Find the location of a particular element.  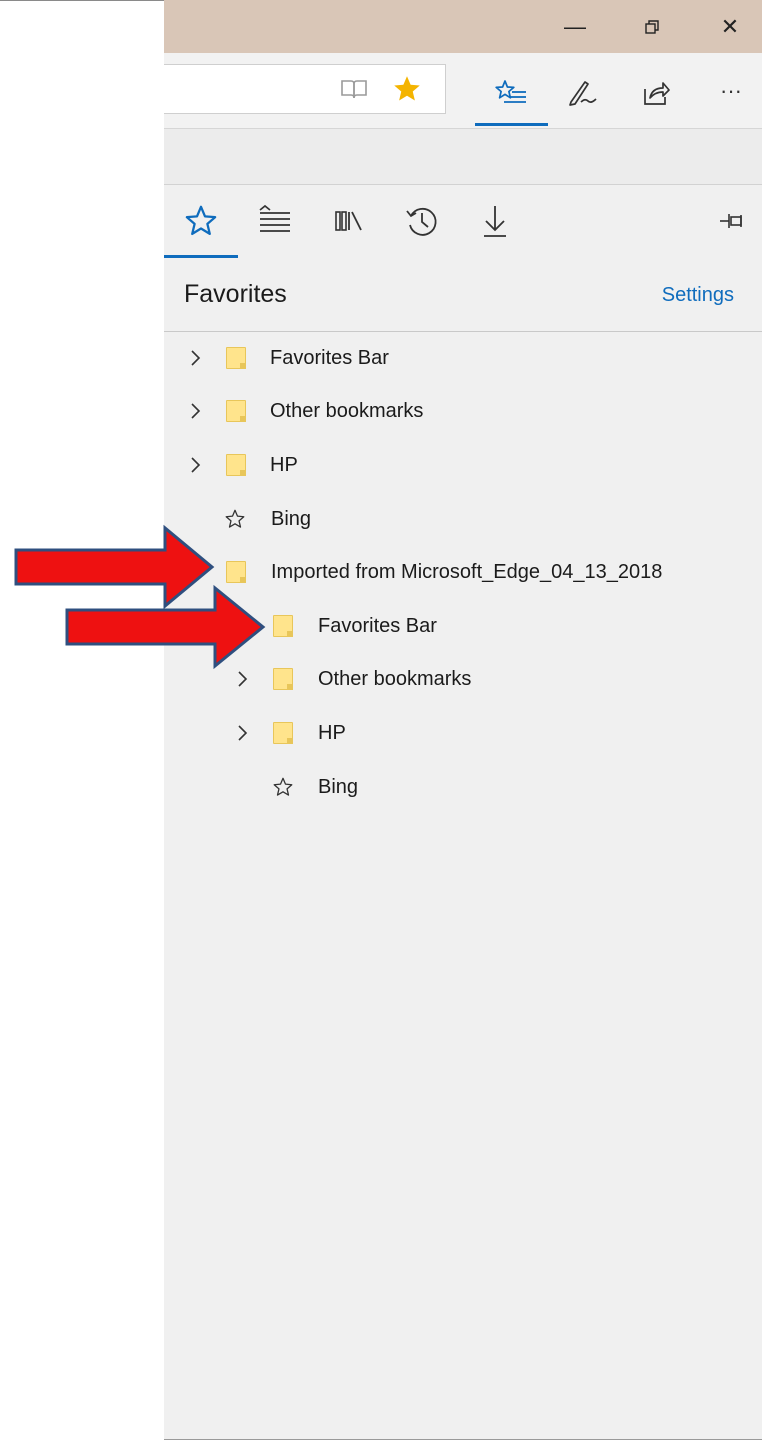

tree-item-label: Imported from Microsoft_Edge_04_13_2018 is located at coordinates (467, 571).